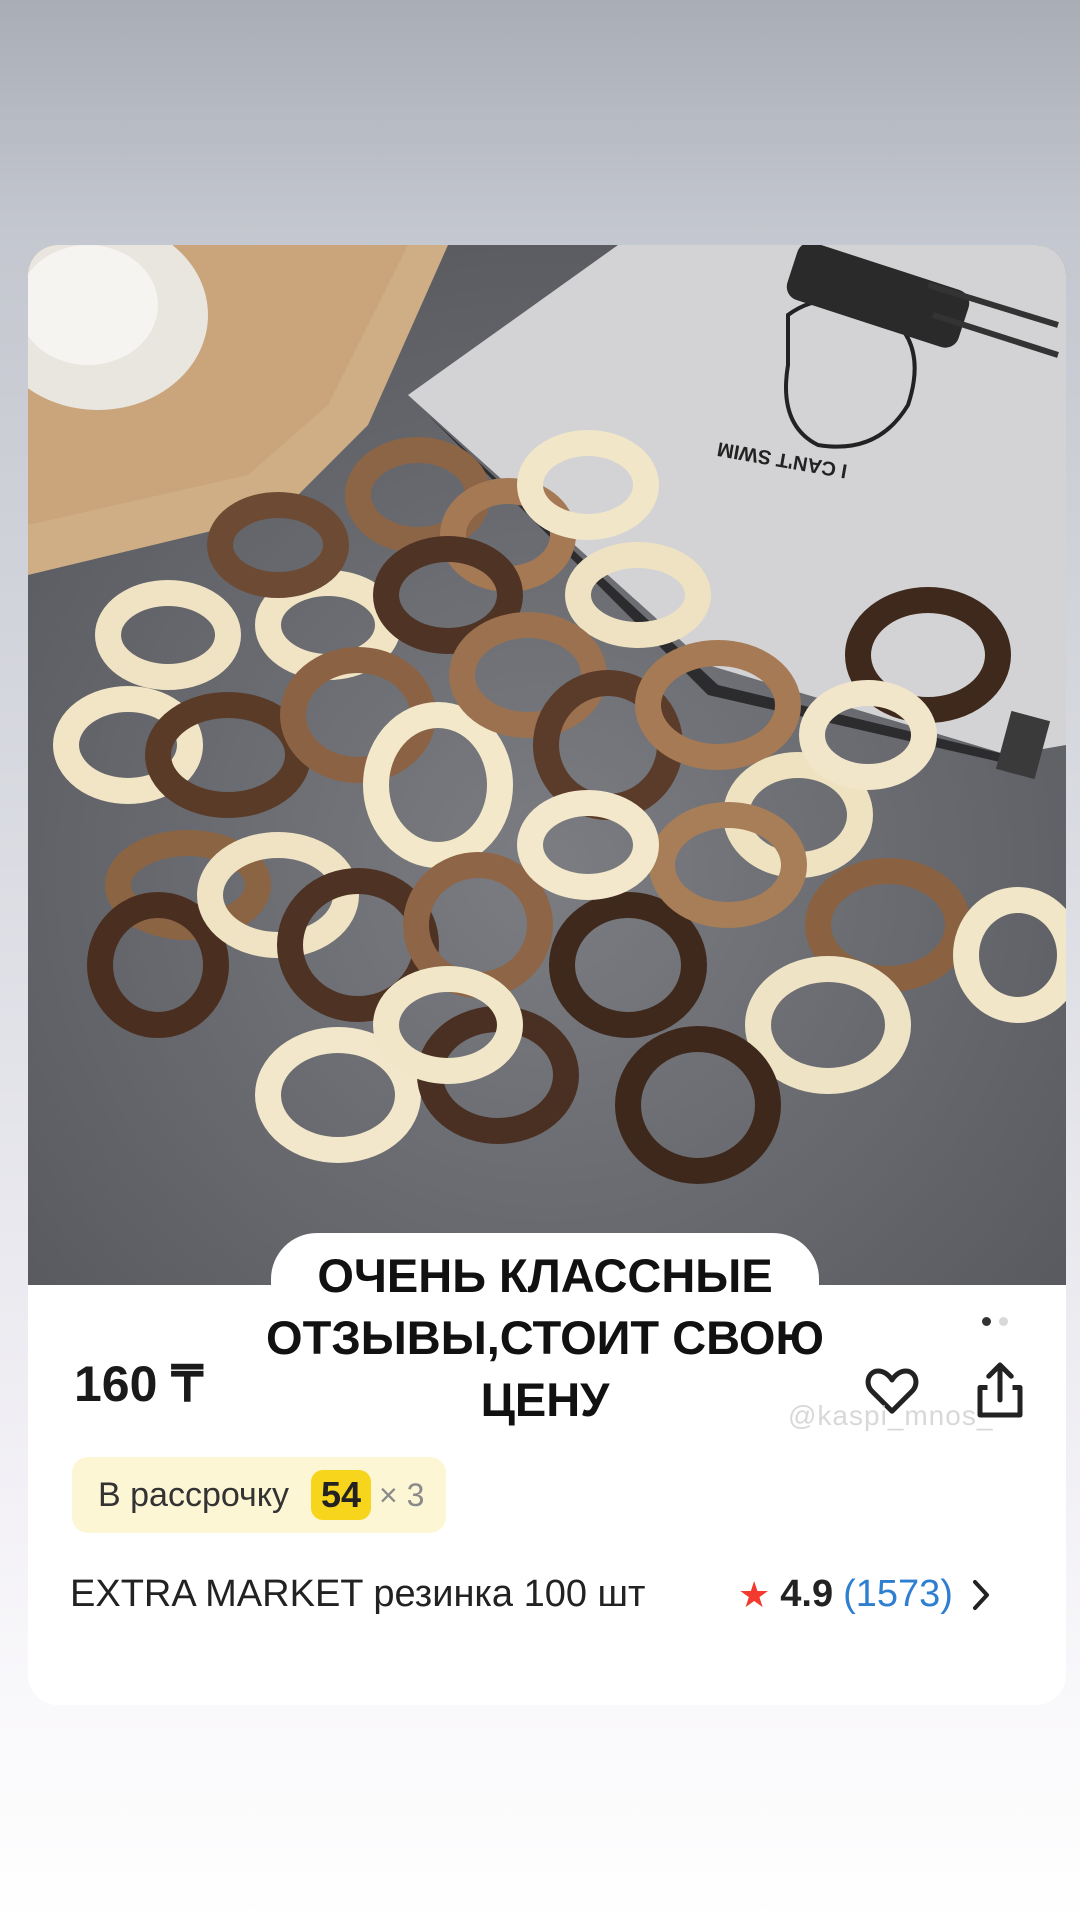 The width and height of the screenshot is (1080, 1920). I want to click on installment-badge: В рассрочку 54 × 3, so click(259, 1495).